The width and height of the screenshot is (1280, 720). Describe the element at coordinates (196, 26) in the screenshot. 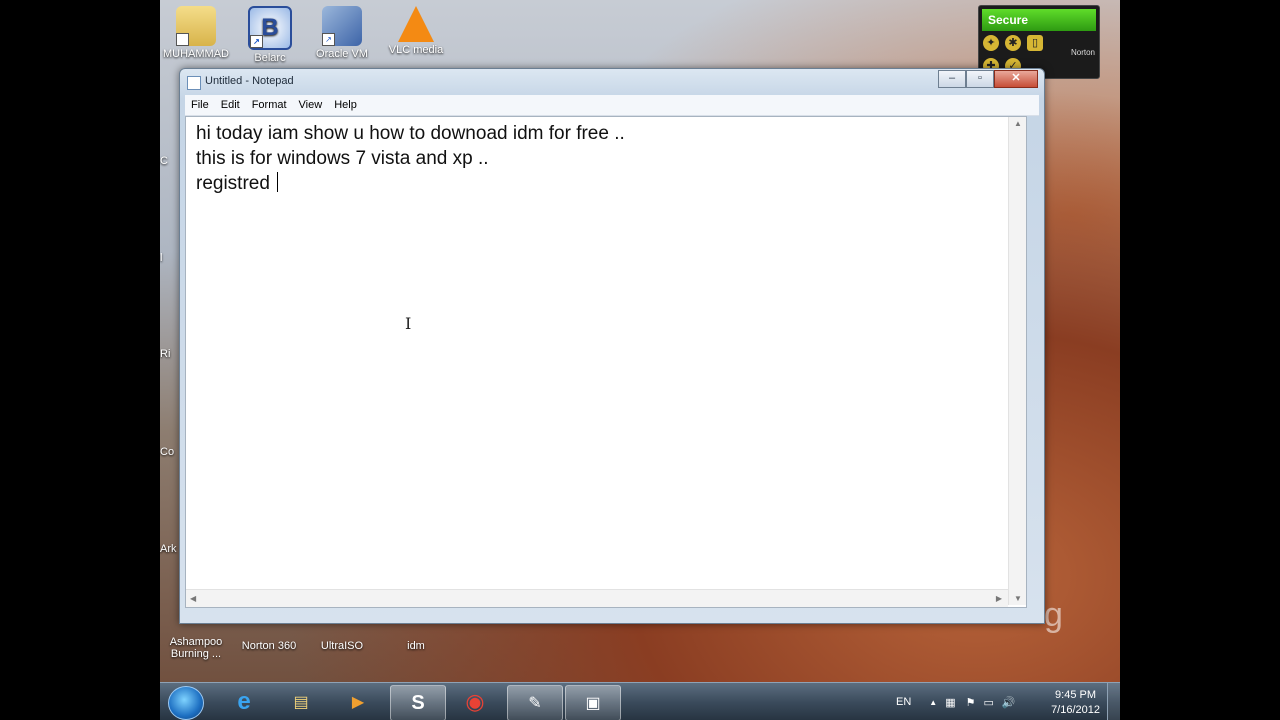

I see `user-folder-icon` at that location.